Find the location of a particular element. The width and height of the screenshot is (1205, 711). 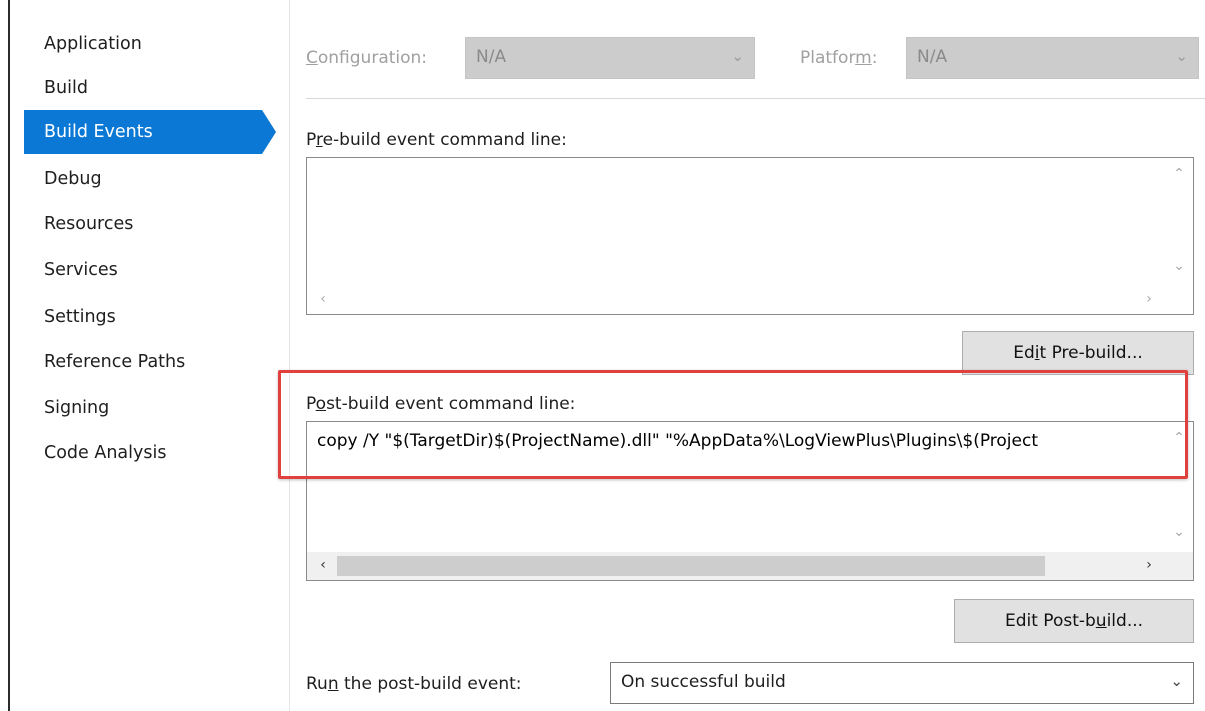

panel-divider is located at coordinates (289, 355).